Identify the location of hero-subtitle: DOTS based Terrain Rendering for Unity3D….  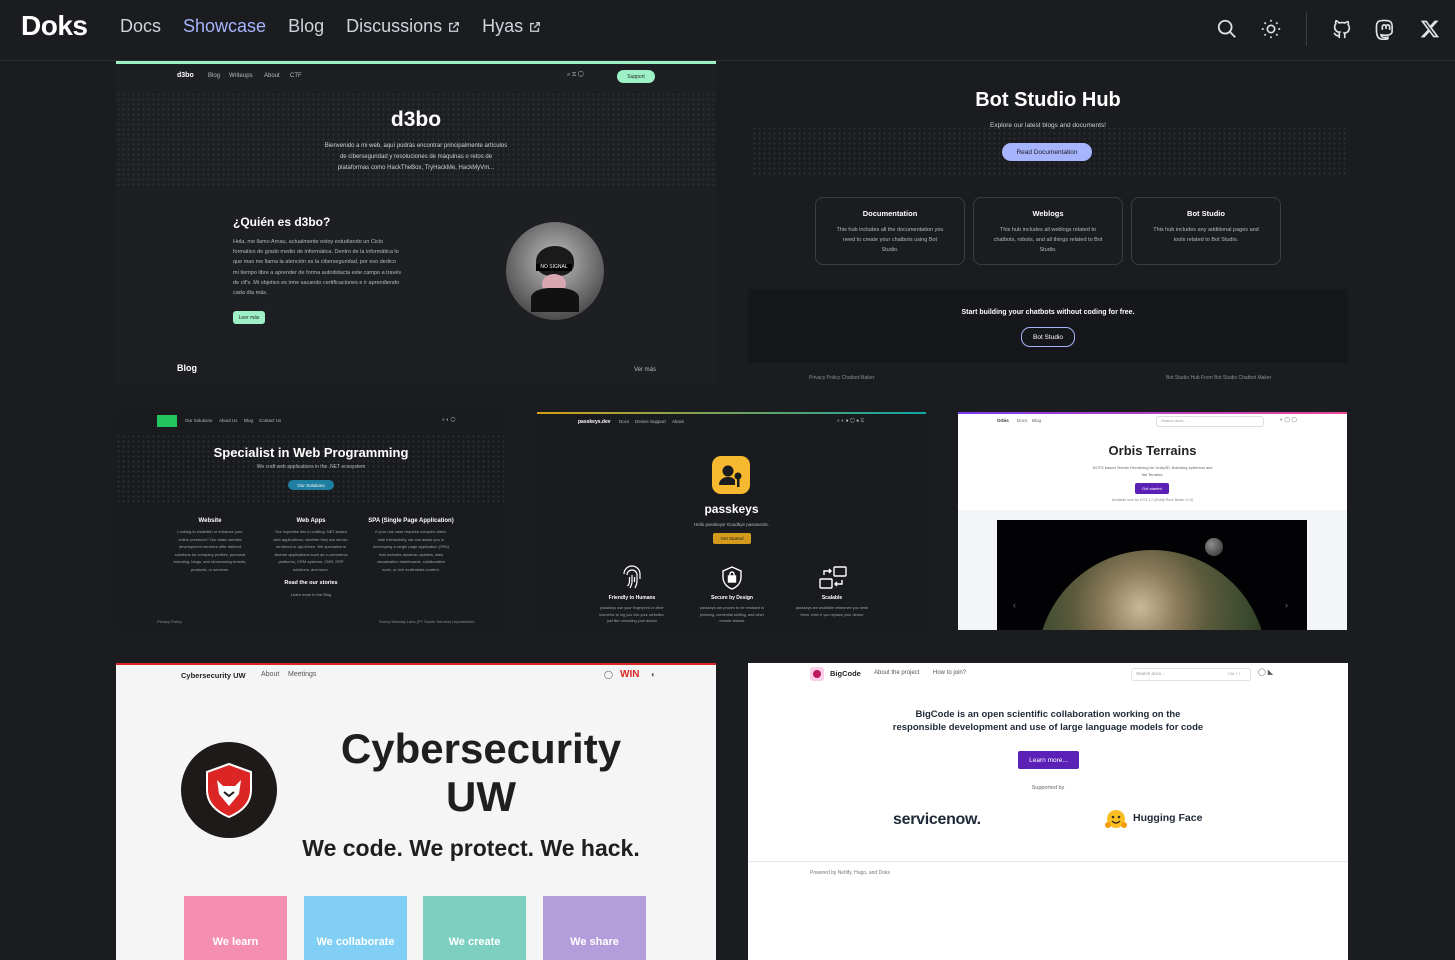
(1152, 471).